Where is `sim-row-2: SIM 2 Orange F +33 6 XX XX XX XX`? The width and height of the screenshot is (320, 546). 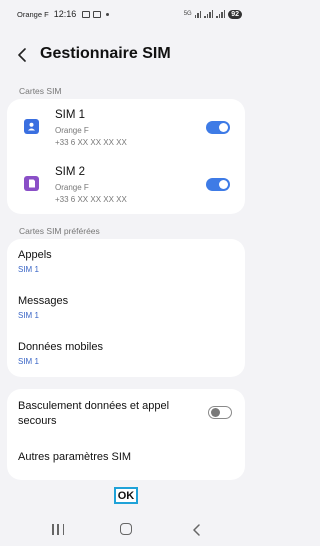 sim-row-2: SIM 2 Orange F +33 6 XX XX XX XX is located at coordinates (126, 186).